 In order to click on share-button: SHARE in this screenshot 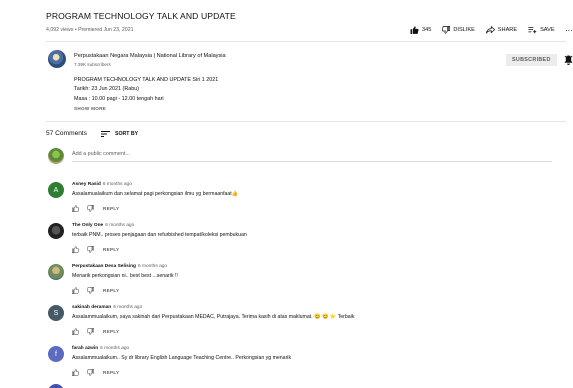, I will do `click(501, 30)`.